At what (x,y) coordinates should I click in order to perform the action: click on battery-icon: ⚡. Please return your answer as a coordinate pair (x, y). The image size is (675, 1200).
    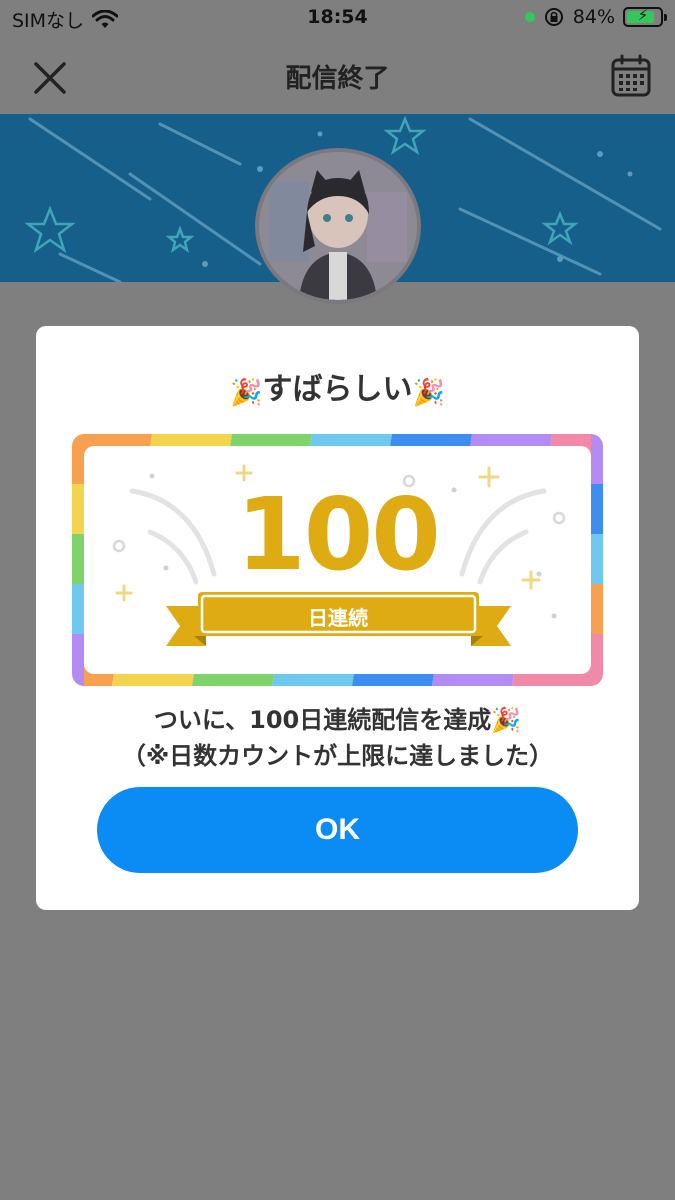
    Looking at the image, I should click on (645, 16).